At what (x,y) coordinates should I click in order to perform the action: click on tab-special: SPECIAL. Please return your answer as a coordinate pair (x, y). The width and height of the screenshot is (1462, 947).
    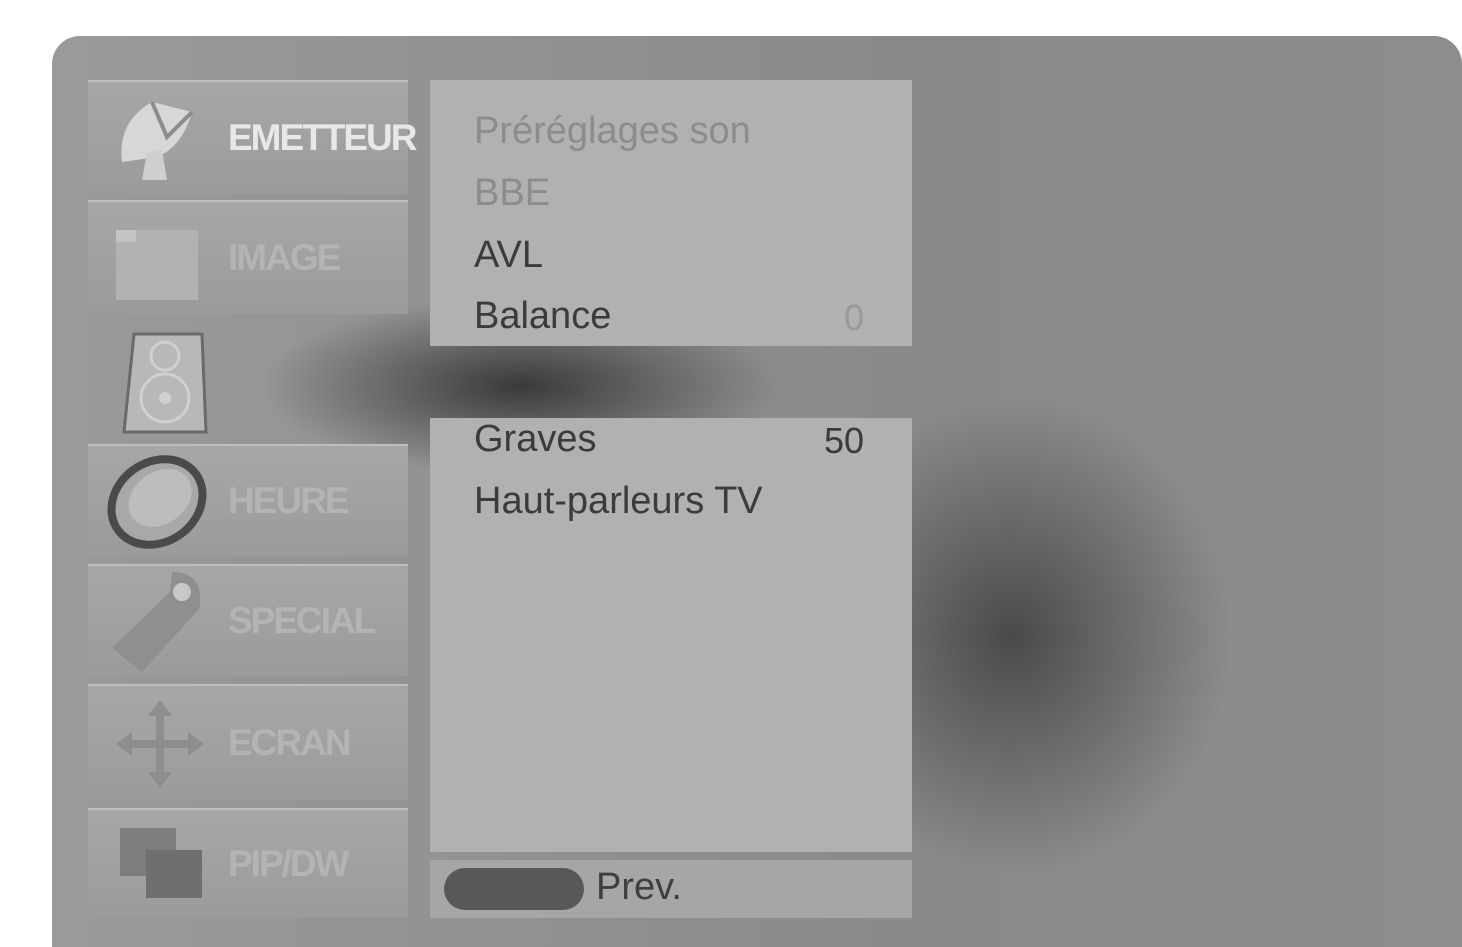
    Looking at the image, I should click on (248, 620).